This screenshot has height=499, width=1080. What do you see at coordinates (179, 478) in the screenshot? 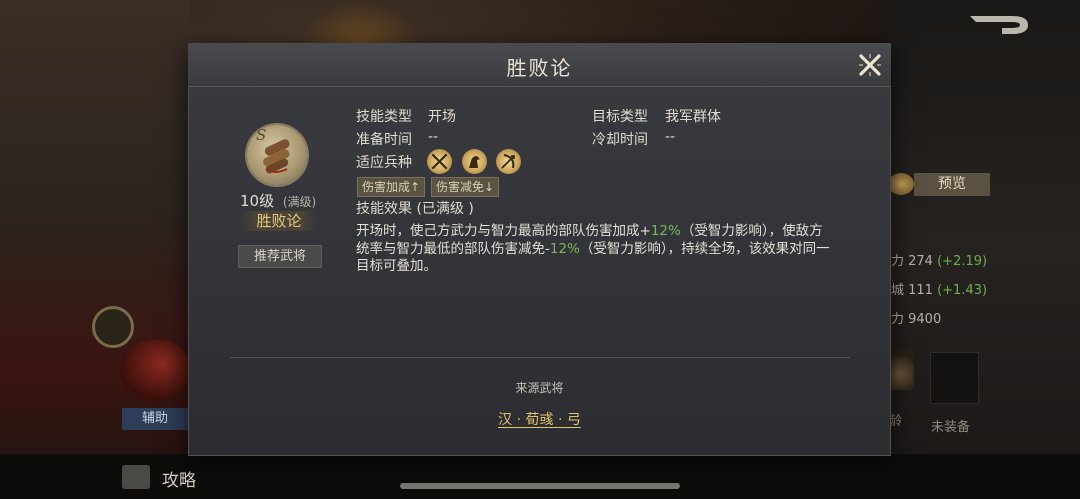
I see `guide-label: 攻略` at bounding box center [179, 478].